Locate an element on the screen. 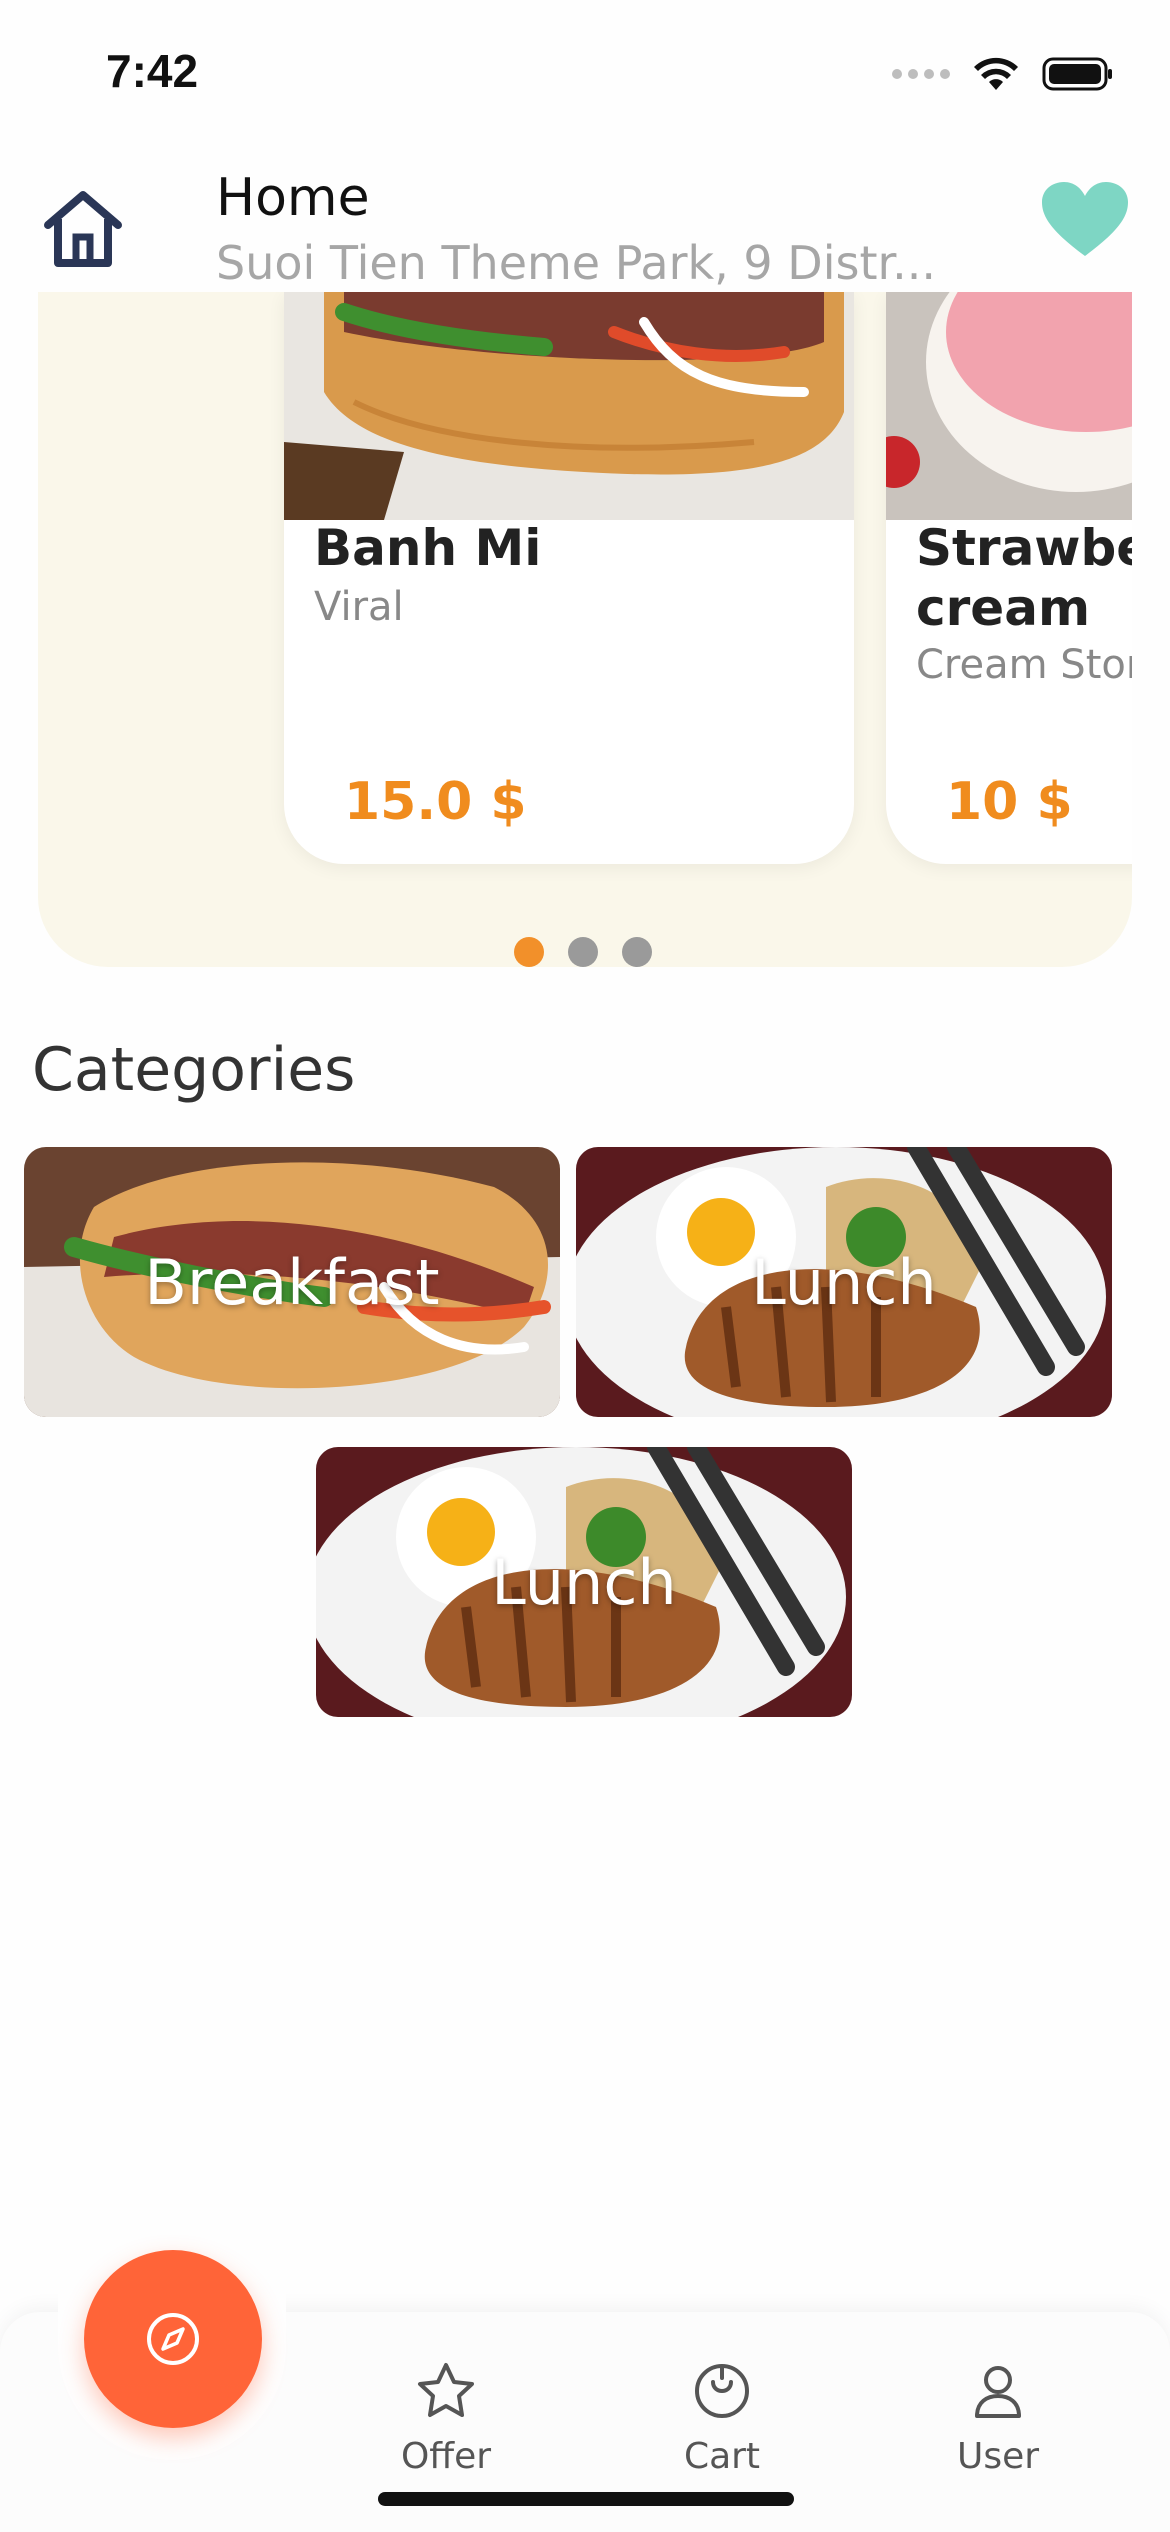 This screenshot has width=1170, height=2532. nav-item-cart: Cart is located at coordinates (722, 2418).